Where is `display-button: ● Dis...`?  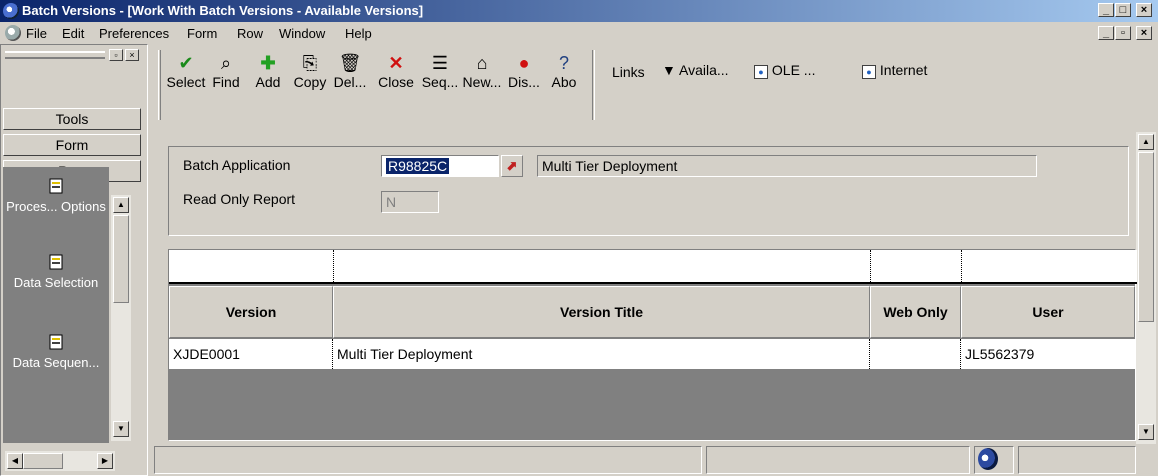 display-button: ● Dis... is located at coordinates (524, 71).